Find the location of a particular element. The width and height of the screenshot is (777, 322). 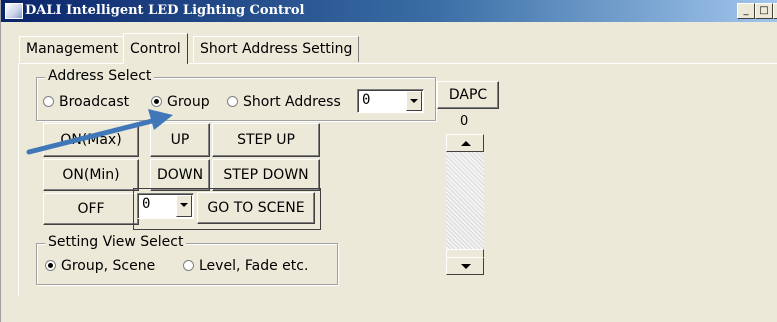

arrow-up-icon is located at coordinates (466, 143).